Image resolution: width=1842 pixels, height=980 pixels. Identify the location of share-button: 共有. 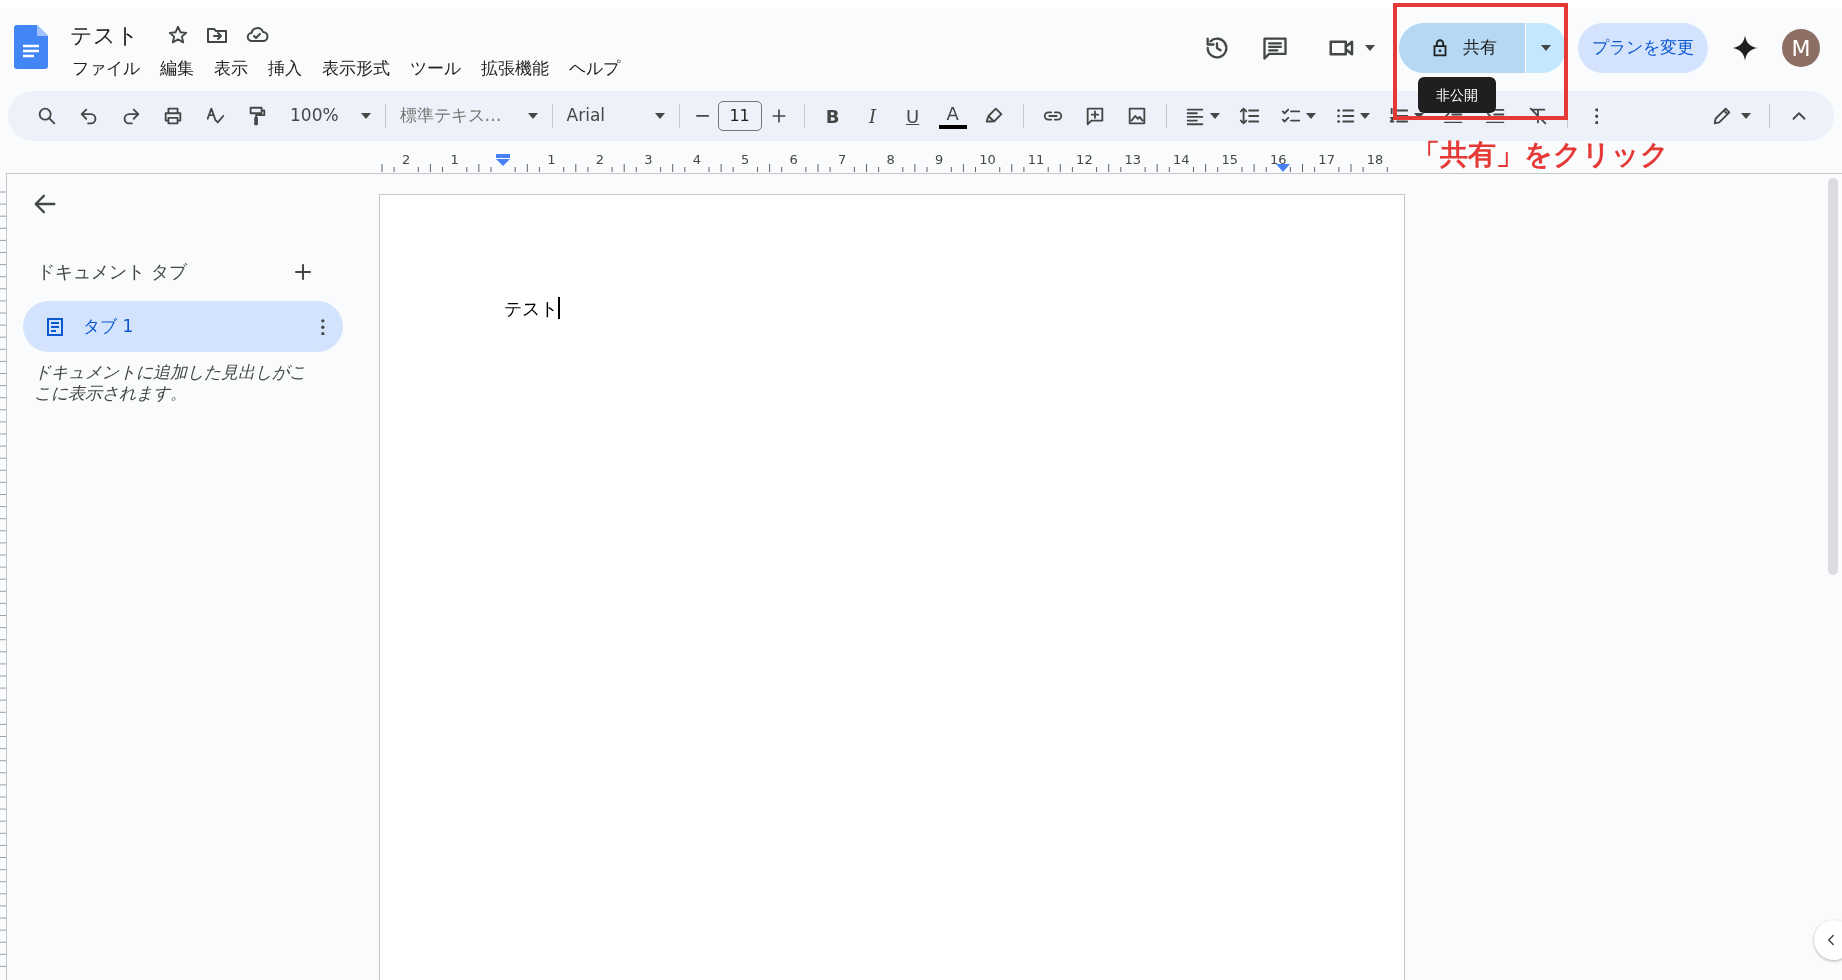
(1462, 48).